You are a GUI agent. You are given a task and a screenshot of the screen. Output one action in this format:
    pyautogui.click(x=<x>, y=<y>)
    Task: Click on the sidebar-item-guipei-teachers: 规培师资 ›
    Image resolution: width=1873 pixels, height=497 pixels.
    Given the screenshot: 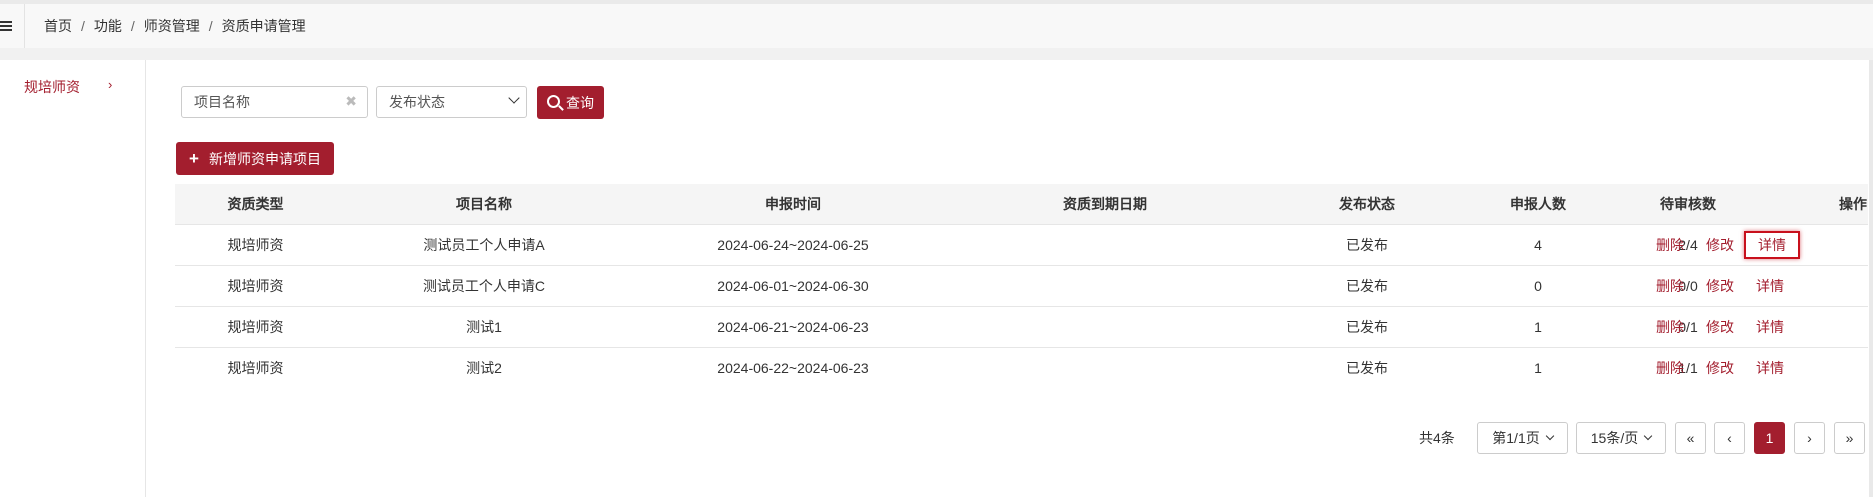 What is the action you would take?
    pyautogui.click(x=74, y=87)
    